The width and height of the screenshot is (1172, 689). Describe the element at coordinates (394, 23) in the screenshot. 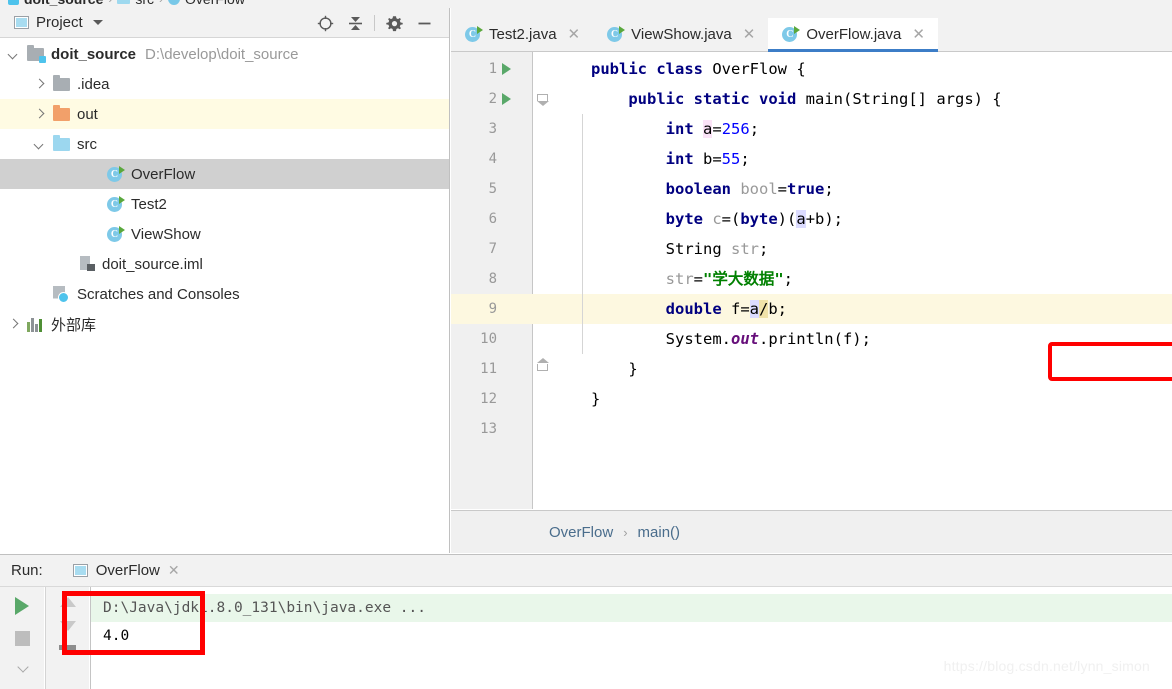

I see `settings-gear-icon` at that location.